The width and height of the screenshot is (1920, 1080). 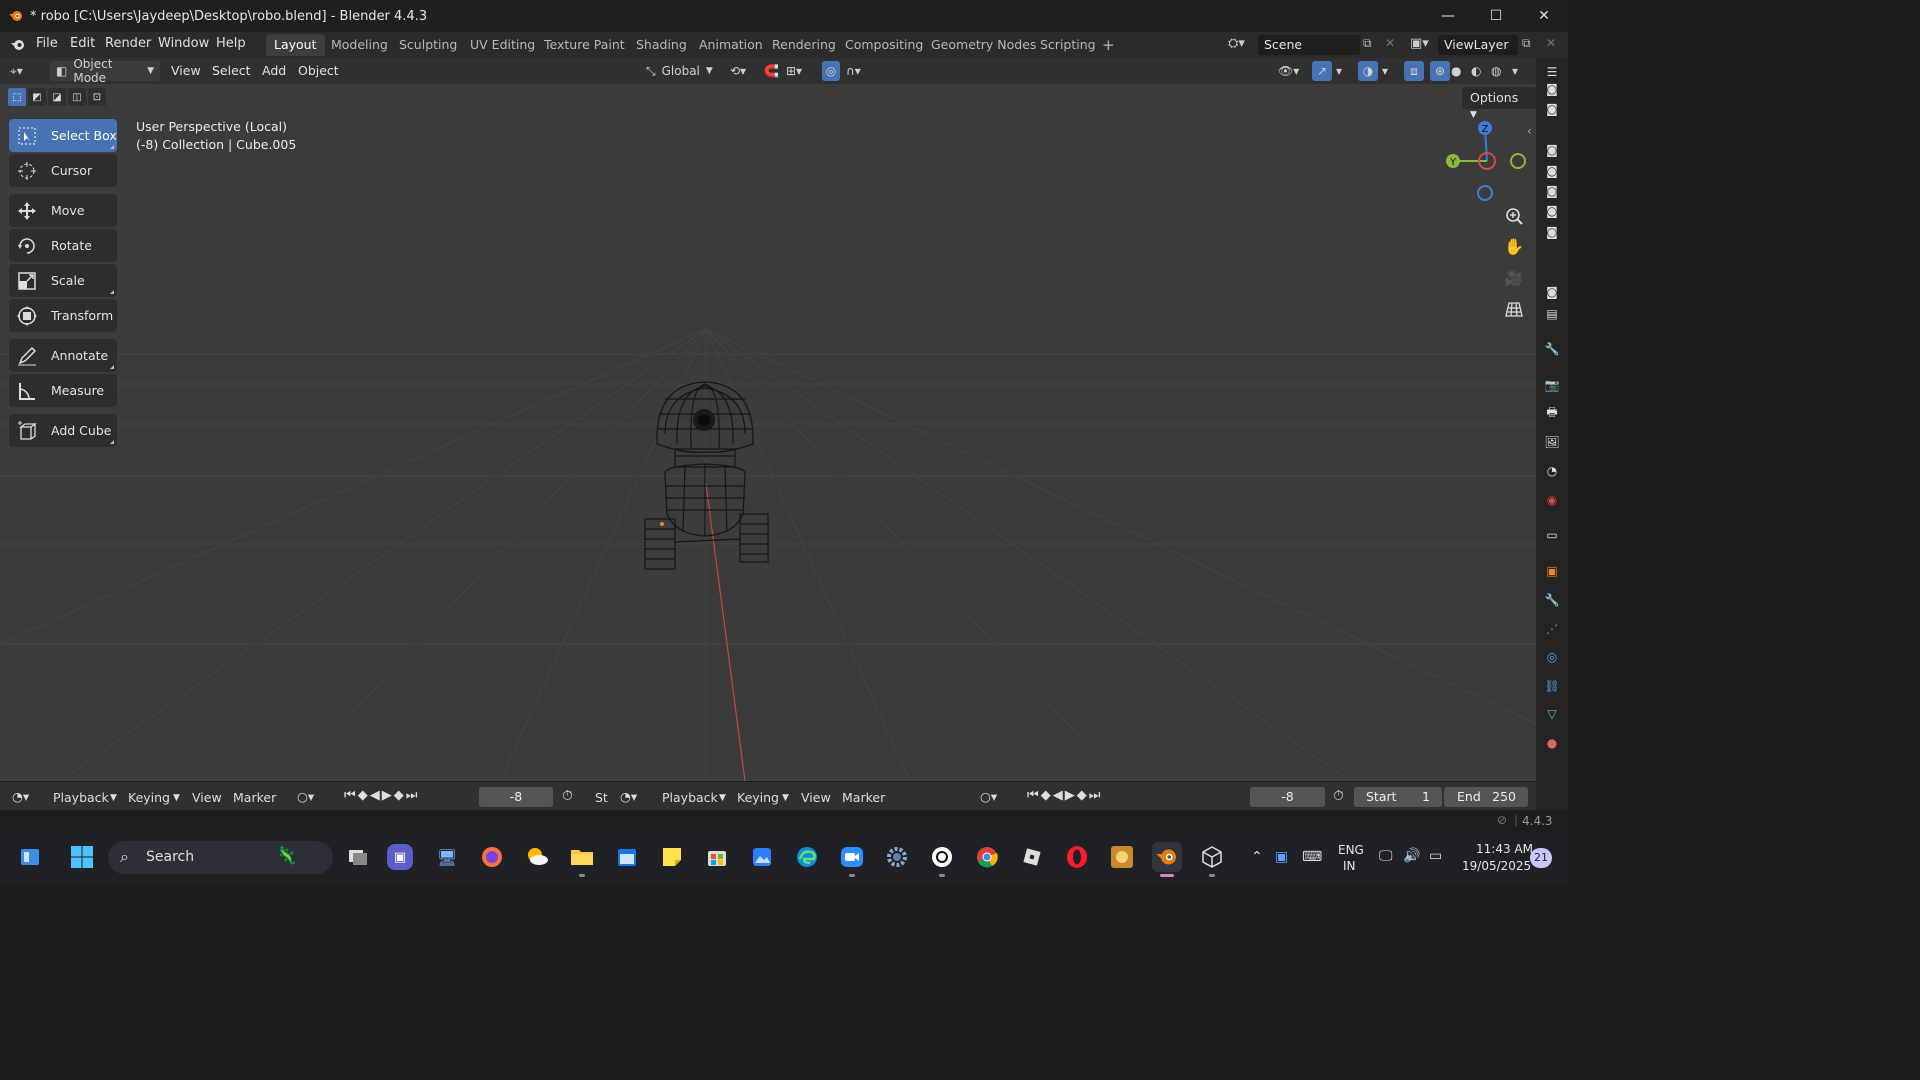 I want to click on region-label: IN, so click(x=1349, y=866).